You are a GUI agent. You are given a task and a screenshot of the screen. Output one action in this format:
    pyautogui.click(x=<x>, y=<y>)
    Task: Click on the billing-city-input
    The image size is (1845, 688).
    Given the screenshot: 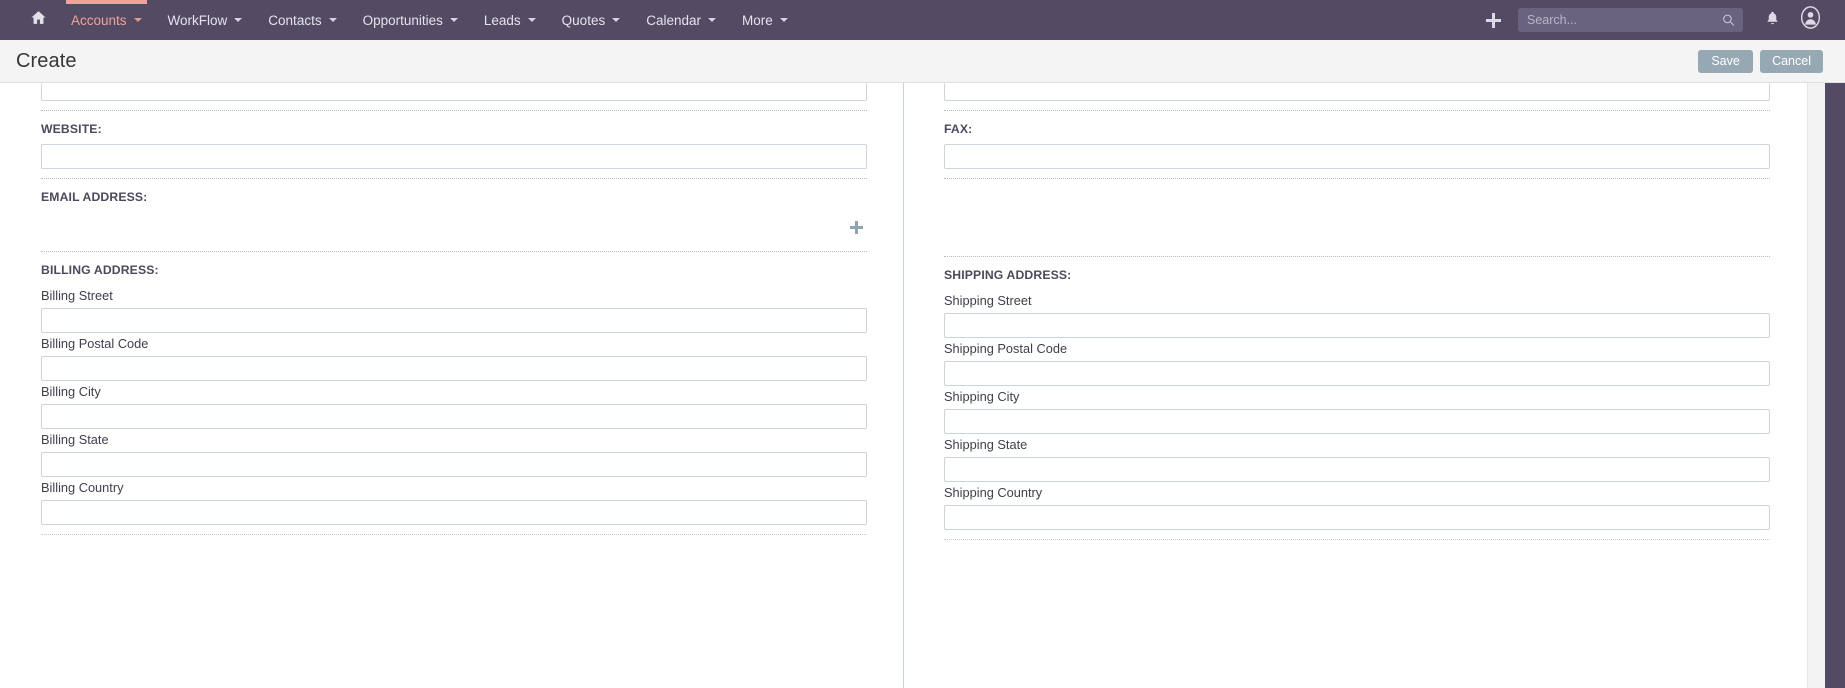 What is the action you would take?
    pyautogui.click(x=454, y=416)
    